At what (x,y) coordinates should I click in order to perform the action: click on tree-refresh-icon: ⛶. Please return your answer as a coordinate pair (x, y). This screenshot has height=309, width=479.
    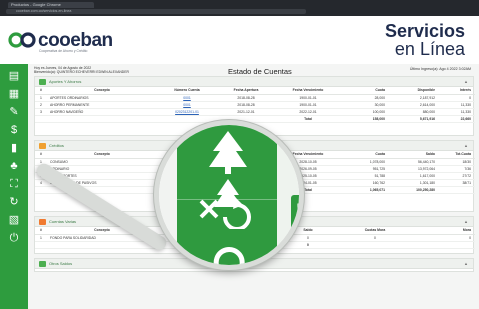
    Looking at the image, I should click on (14, 184).